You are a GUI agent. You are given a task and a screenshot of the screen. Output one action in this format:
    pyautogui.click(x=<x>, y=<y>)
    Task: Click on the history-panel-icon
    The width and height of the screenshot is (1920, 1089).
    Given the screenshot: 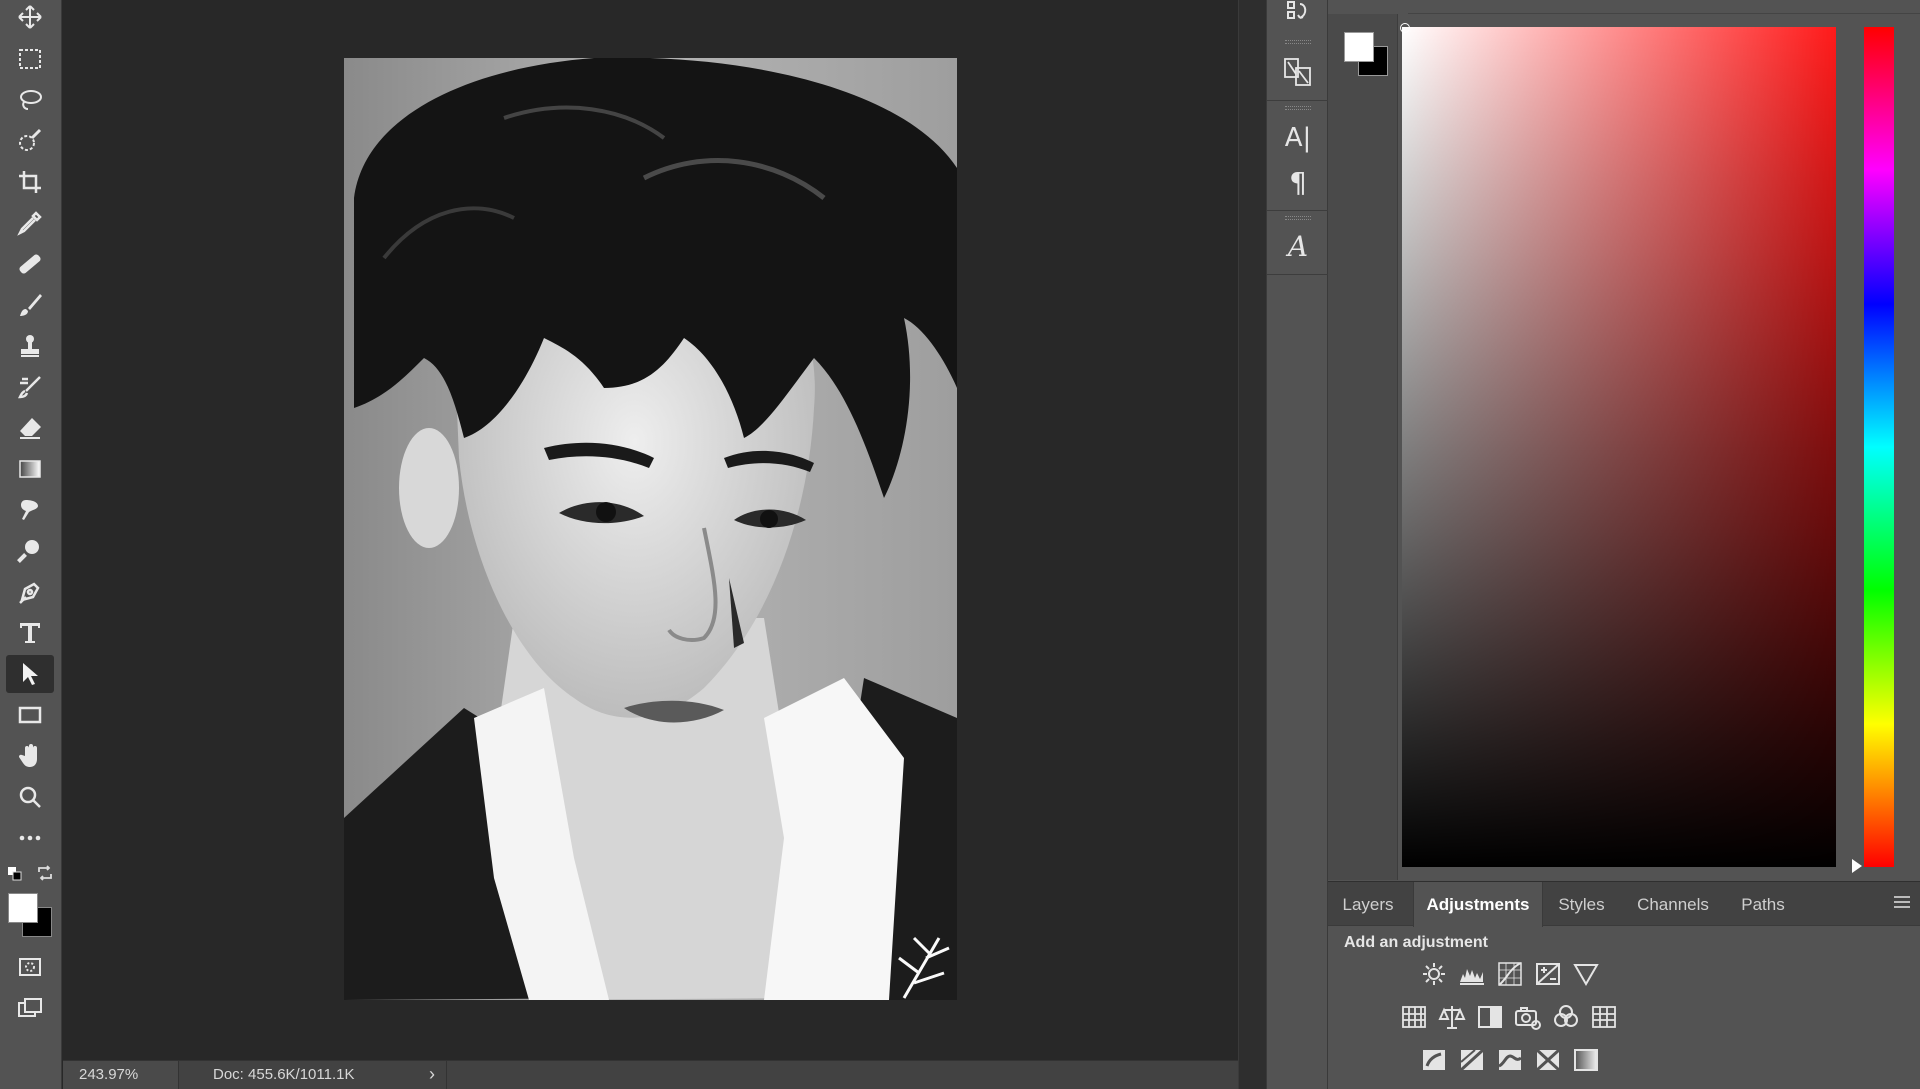 What is the action you would take?
    pyautogui.click(x=1298, y=16)
    